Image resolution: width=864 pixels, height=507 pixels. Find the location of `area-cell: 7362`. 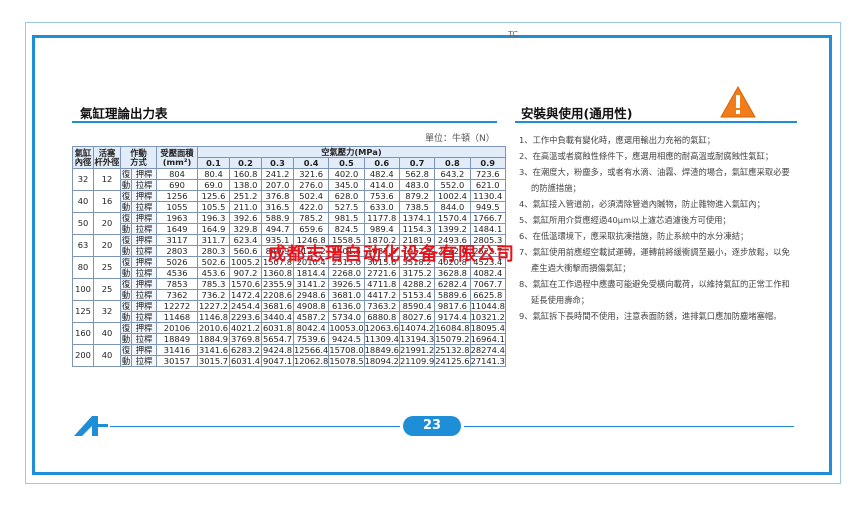

area-cell: 7362 is located at coordinates (177, 295).